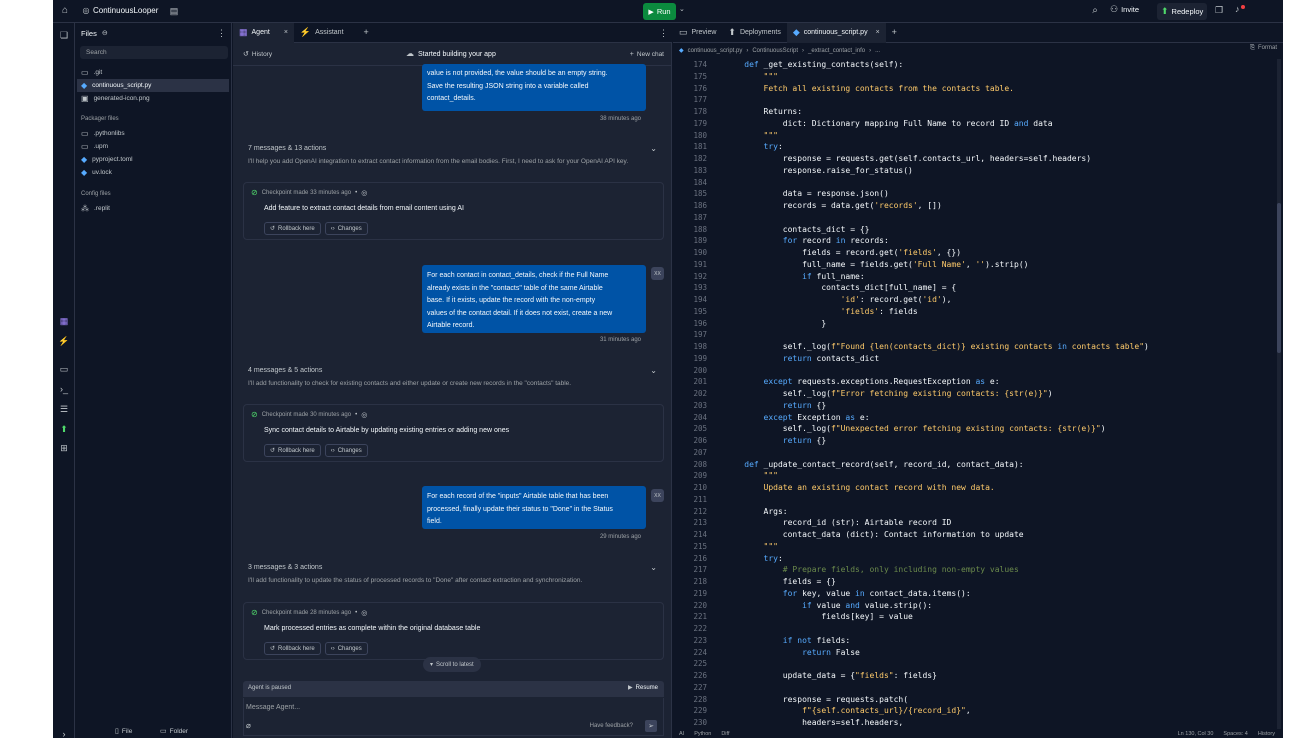 Image resolution: width=1292 pixels, height=738 pixels. What do you see at coordinates (1219, 10) in the screenshot?
I see `window-icon: ❐` at bounding box center [1219, 10].